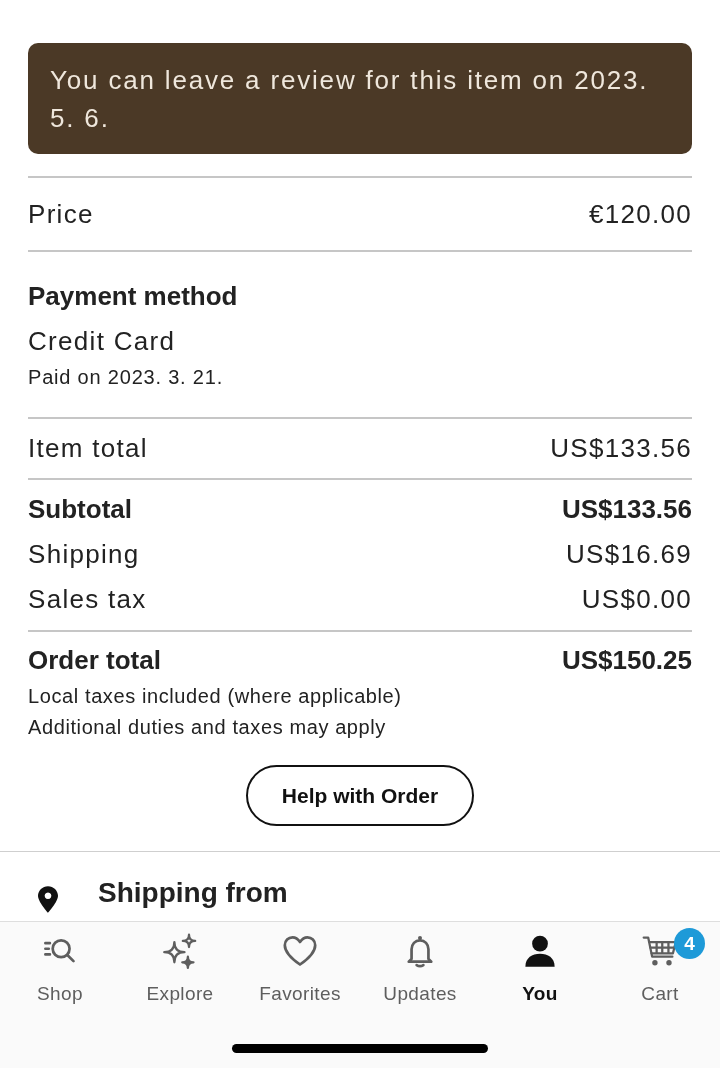 The height and width of the screenshot is (1068, 720). What do you see at coordinates (84, 554) in the screenshot?
I see `charge-label: Shipping` at bounding box center [84, 554].